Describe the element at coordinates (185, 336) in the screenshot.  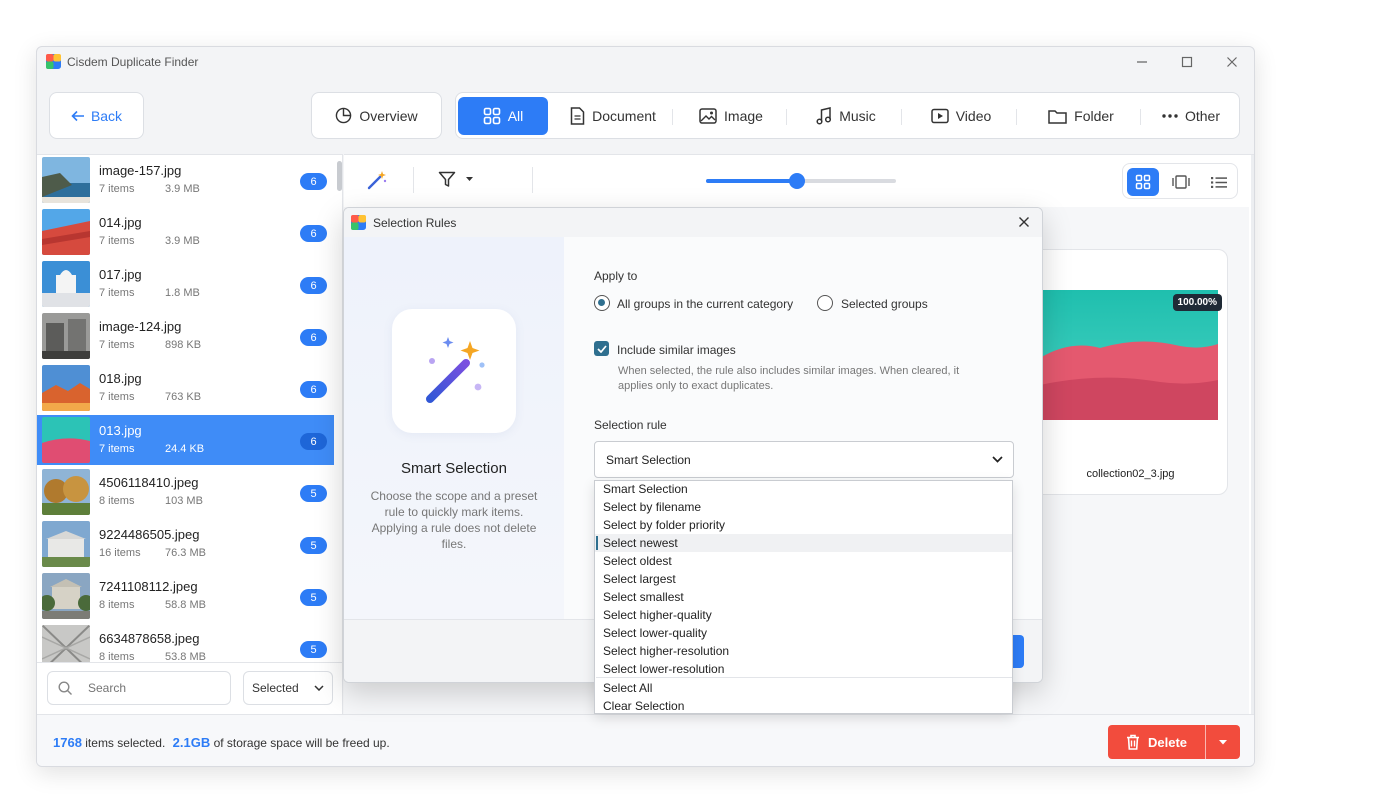
I see `list-item: image-124.jpg 7 items 898 KB 6` at that location.